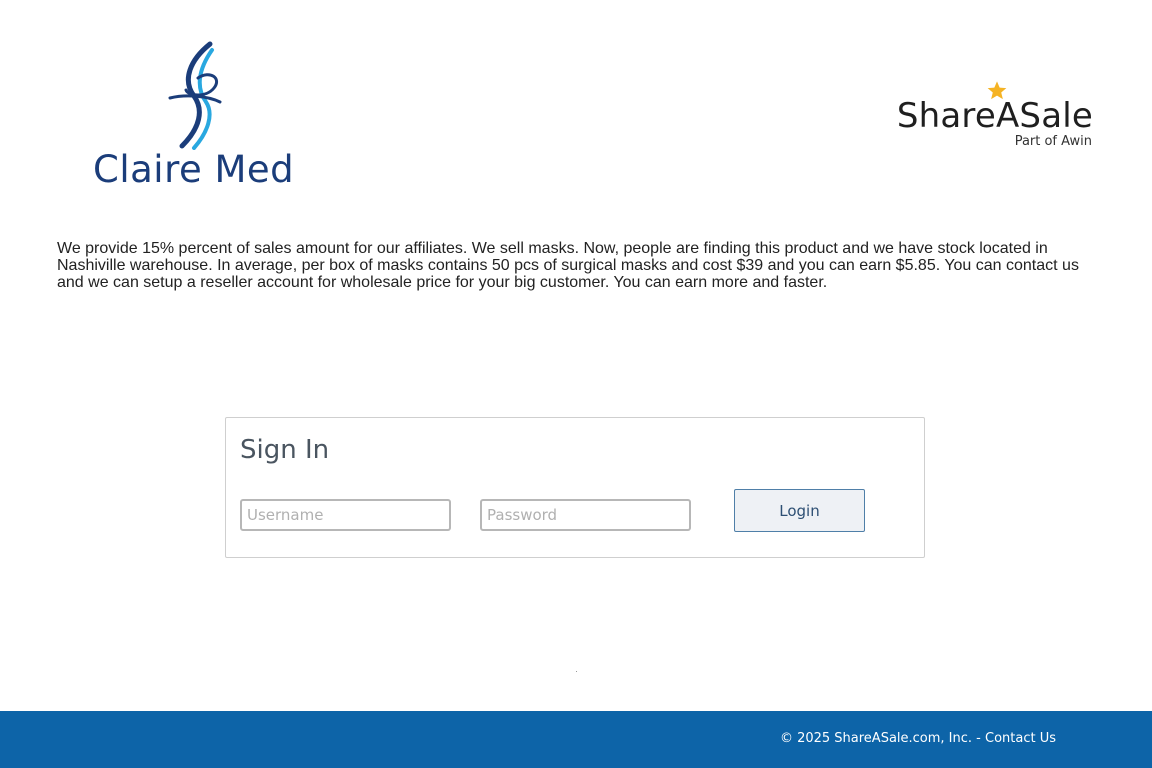 The image size is (1152, 768). Describe the element at coordinates (1053, 141) in the screenshot. I see `network-tagline: Part of Awin` at that location.